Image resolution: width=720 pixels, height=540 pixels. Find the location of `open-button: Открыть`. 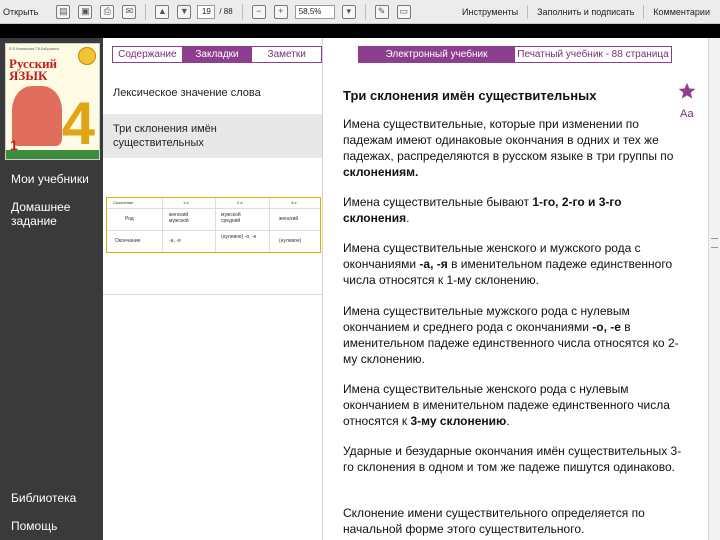

open-button: Открыть is located at coordinates (20, 12).